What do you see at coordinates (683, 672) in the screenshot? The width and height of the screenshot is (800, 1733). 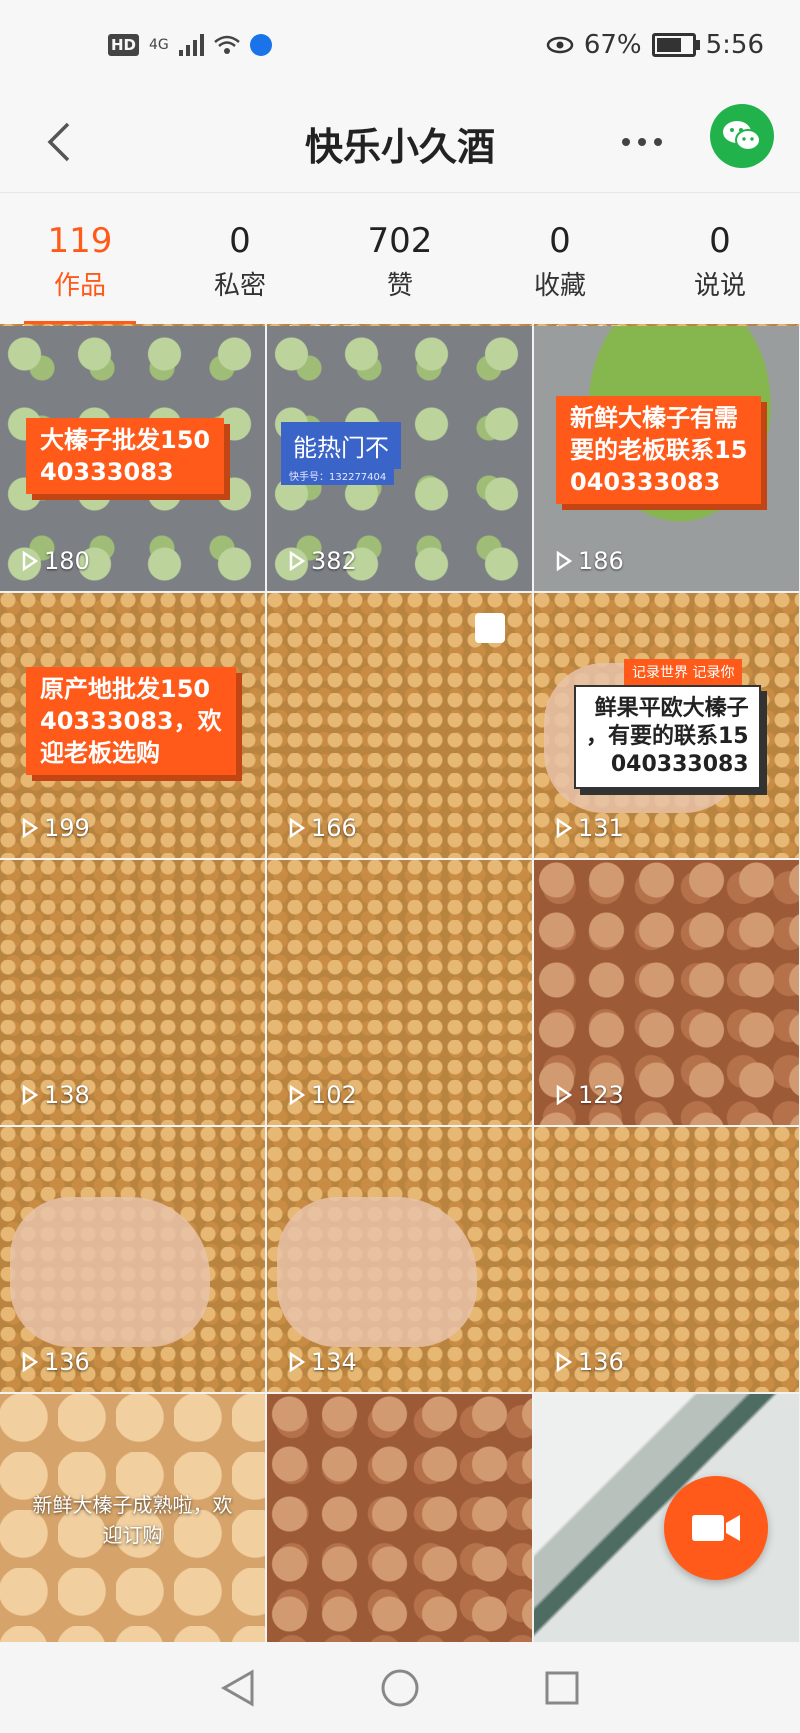 I see `video-tag: 记录世界 记录你` at bounding box center [683, 672].